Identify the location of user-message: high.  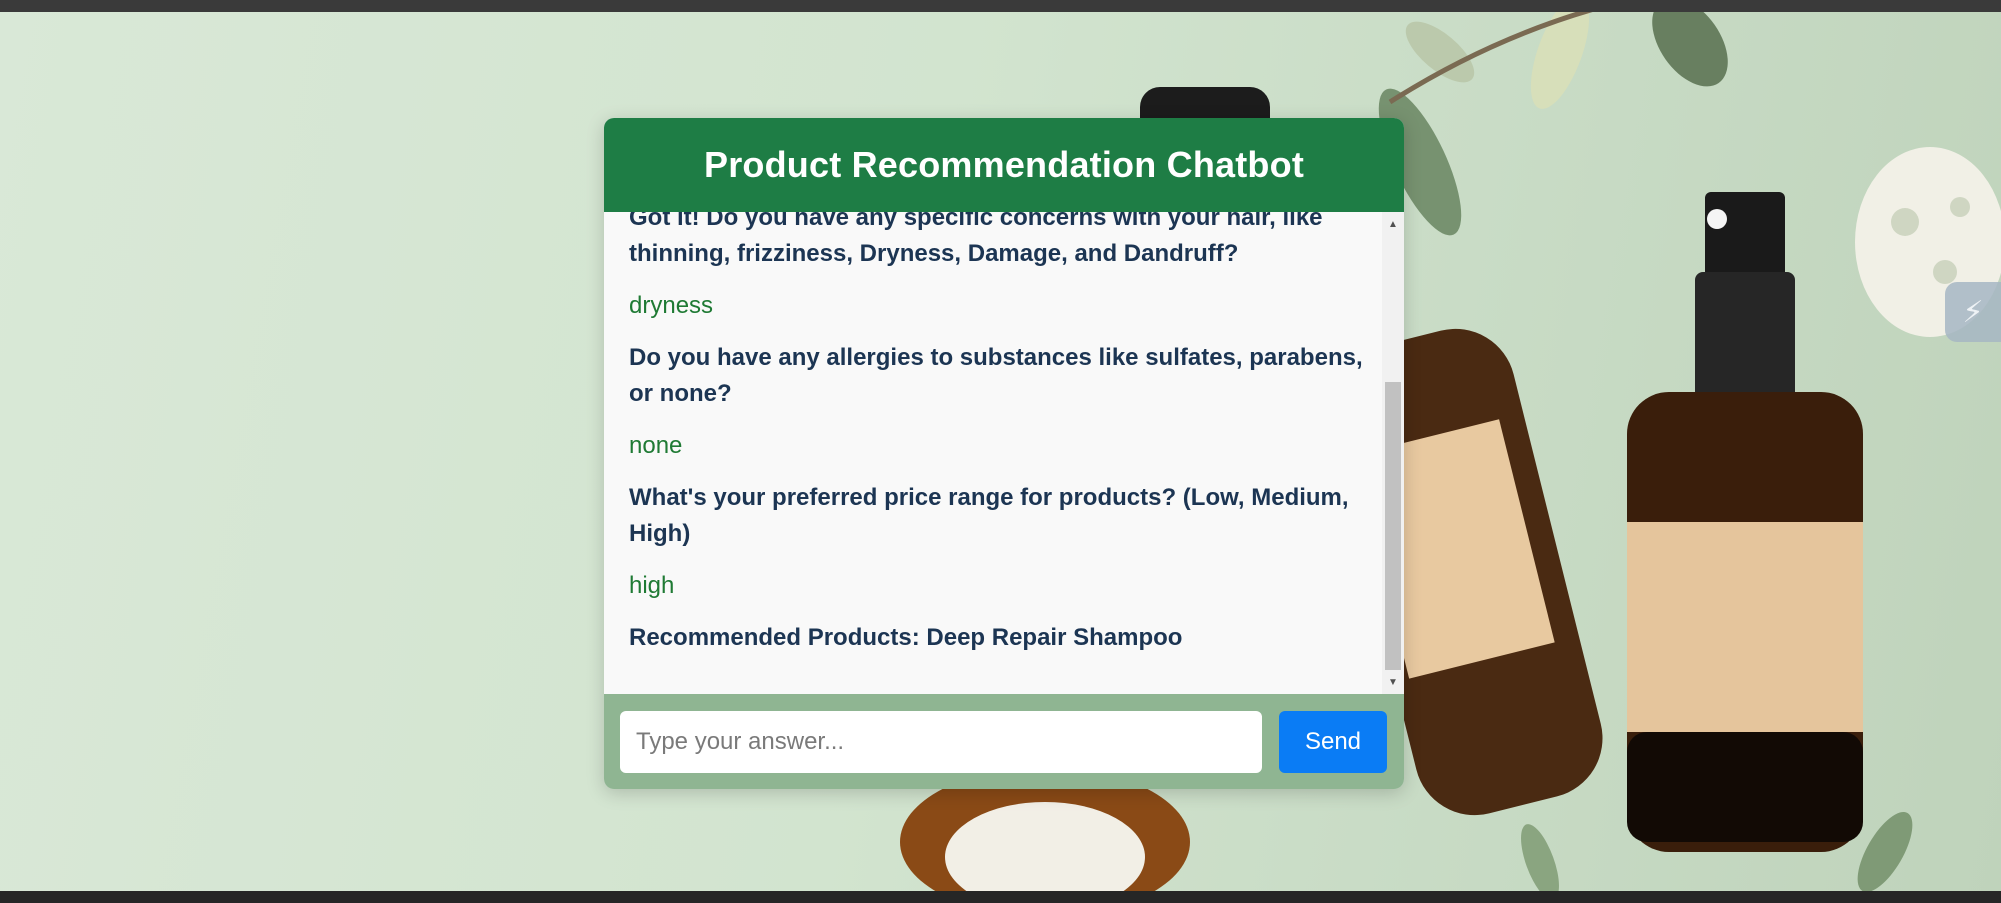
(652, 585).